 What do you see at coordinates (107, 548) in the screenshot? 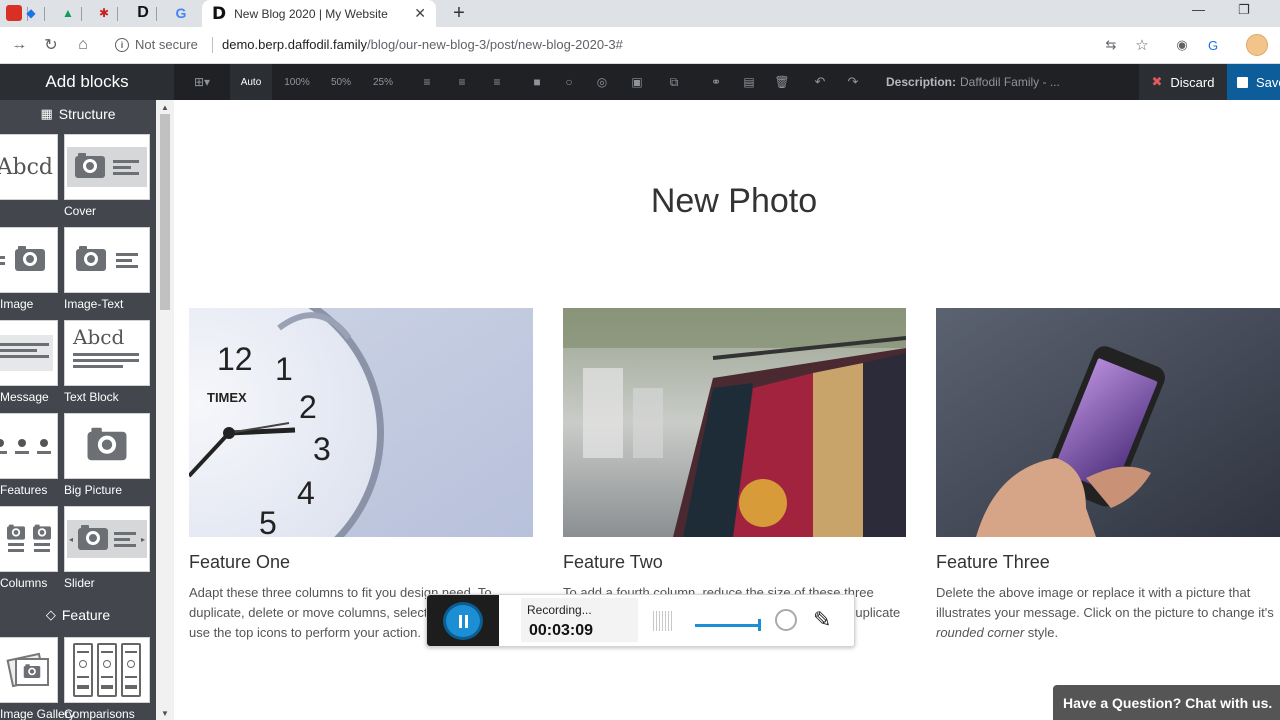
I see `block-slider: ◂ ▸ Slider` at bounding box center [107, 548].